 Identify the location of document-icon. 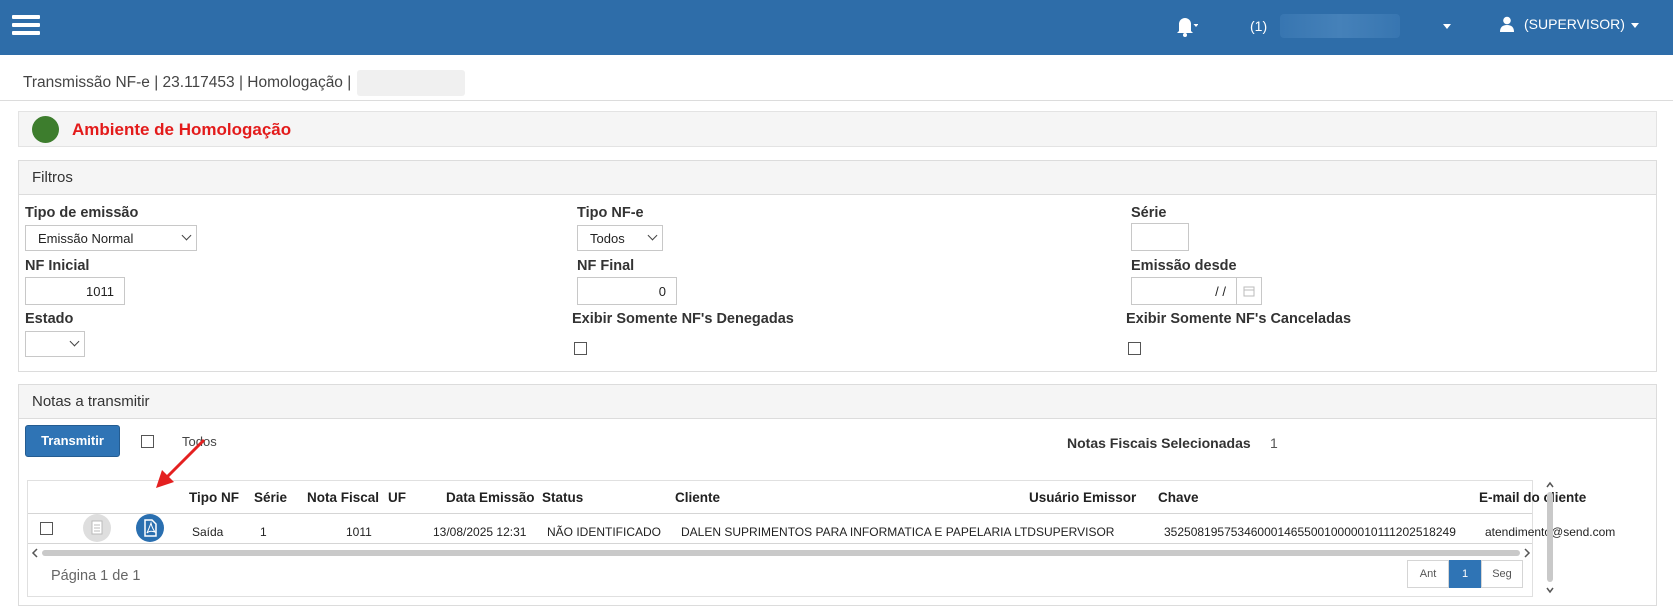
(97, 528).